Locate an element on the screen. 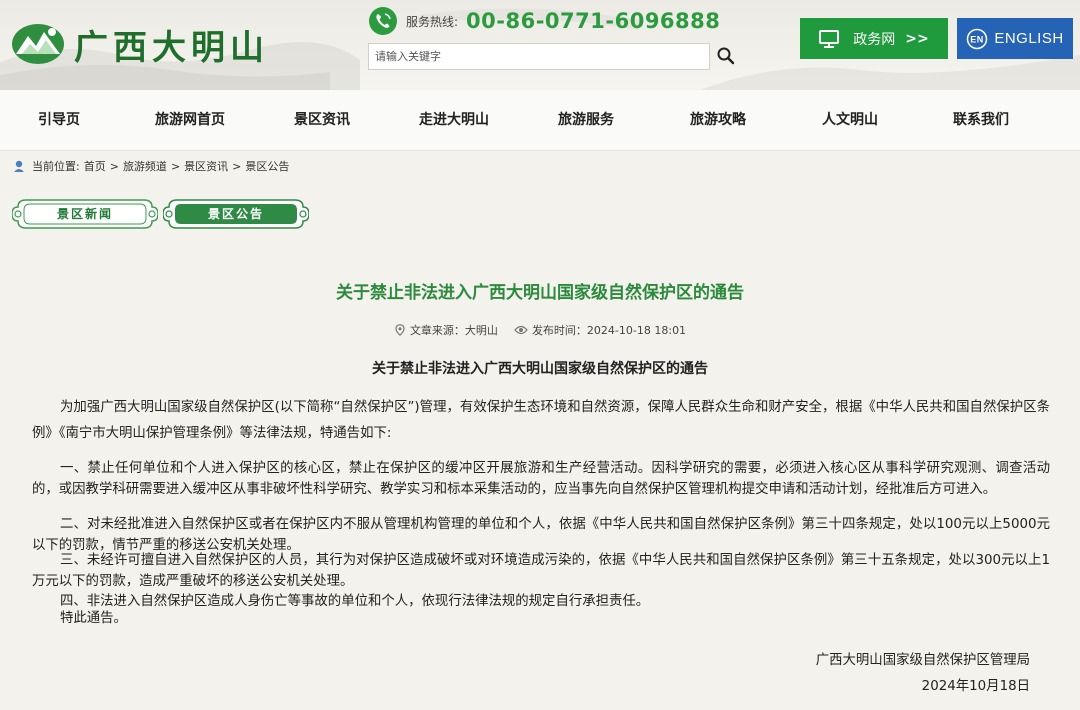 The height and width of the screenshot is (710, 1080). nav-item-contact: 联系我们 is located at coordinates (981, 120).